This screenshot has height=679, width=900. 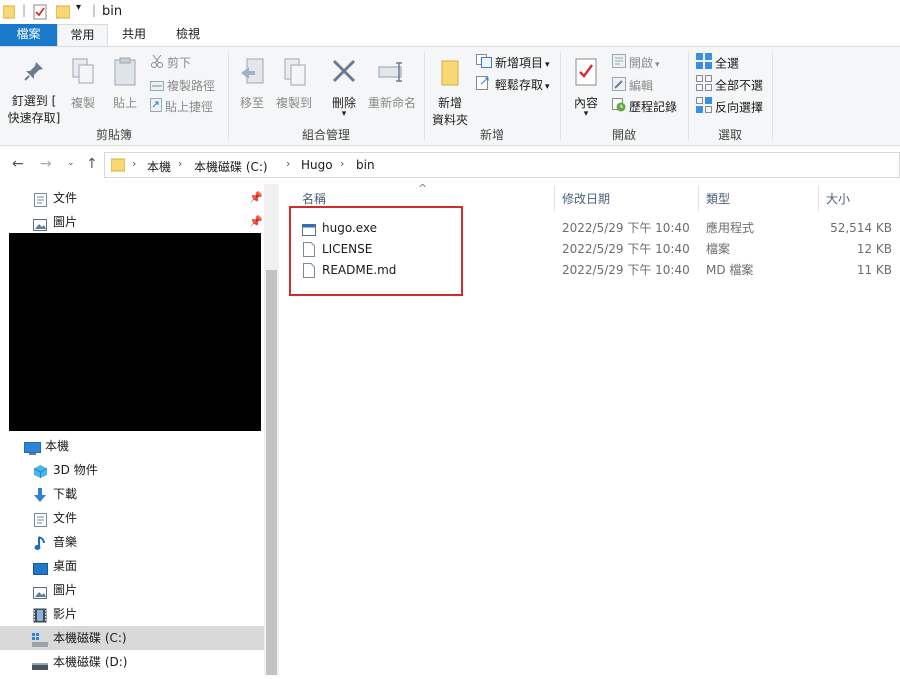 What do you see at coordinates (134, 35) in the screenshot?
I see `tab-share: 共用` at bounding box center [134, 35].